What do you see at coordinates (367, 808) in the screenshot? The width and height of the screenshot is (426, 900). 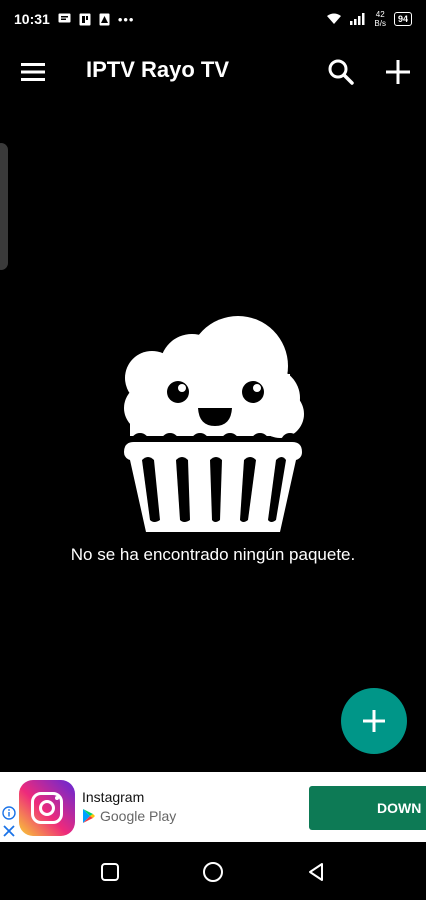 I see `ad-download-button: DOWN` at bounding box center [367, 808].